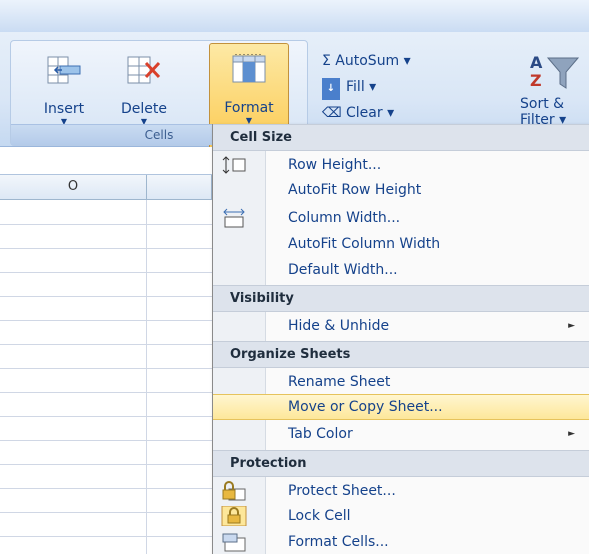  What do you see at coordinates (73, 187) in the screenshot?
I see `column-header-o: O` at bounding box center [73, 187].